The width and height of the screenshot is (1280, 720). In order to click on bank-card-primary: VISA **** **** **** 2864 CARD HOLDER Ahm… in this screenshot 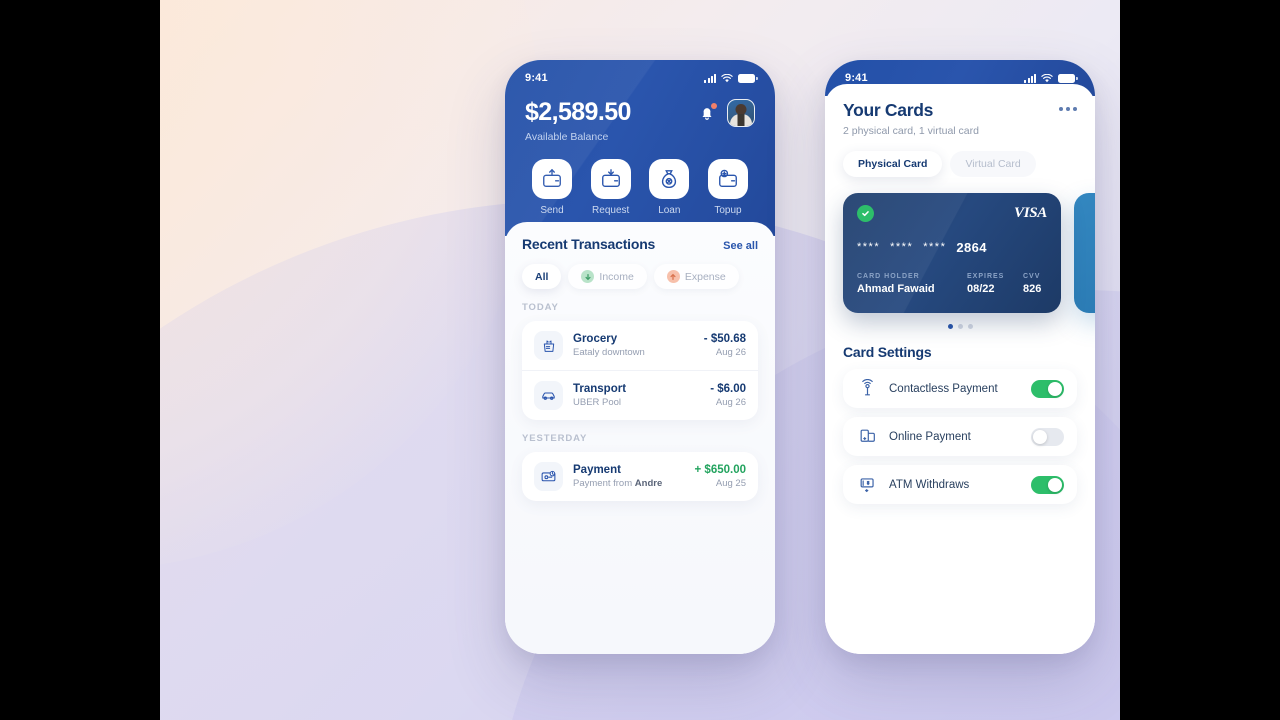, I will do `click(952, 253)`.